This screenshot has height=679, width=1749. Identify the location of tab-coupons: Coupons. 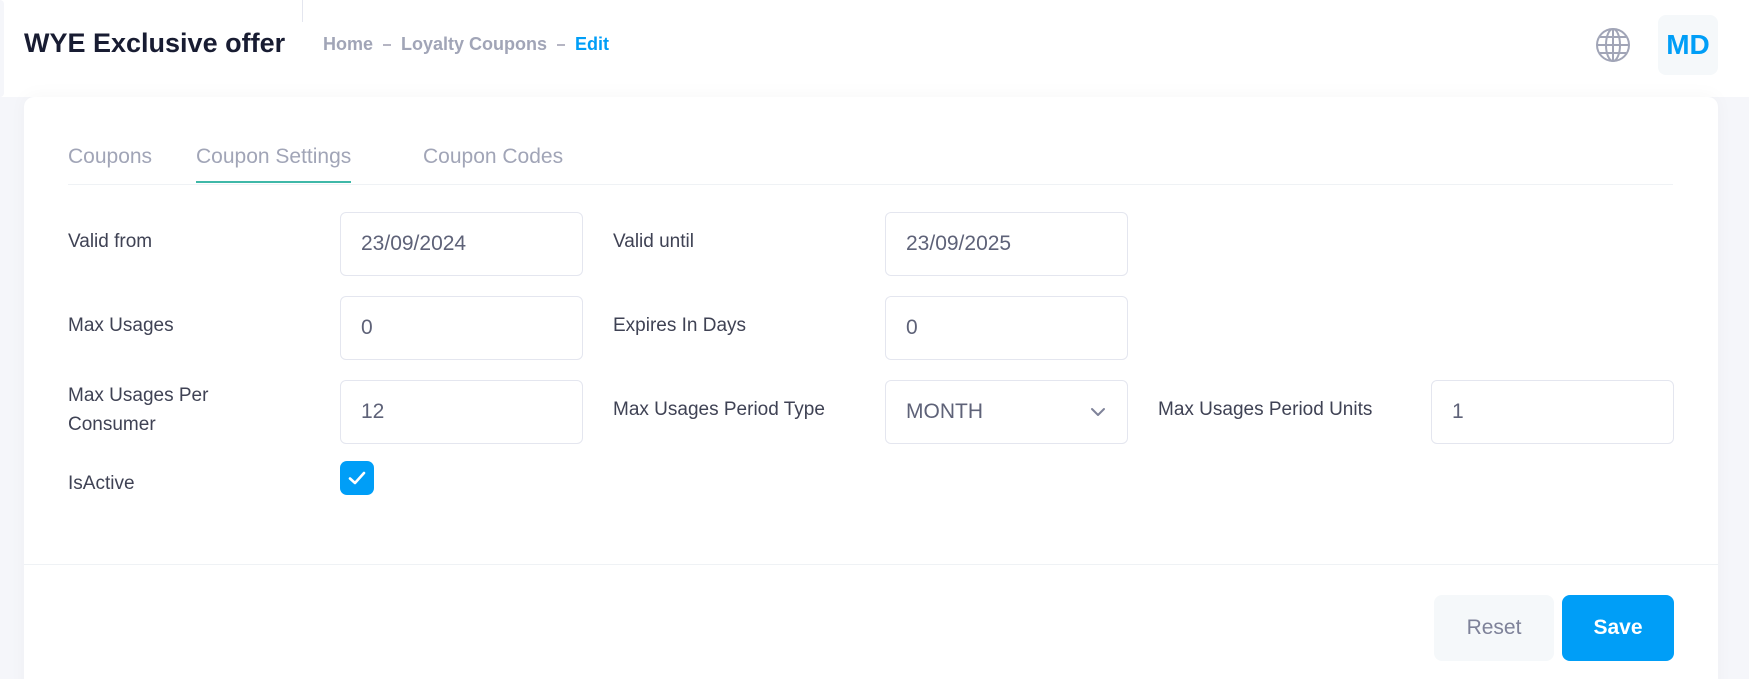
(110, 163).